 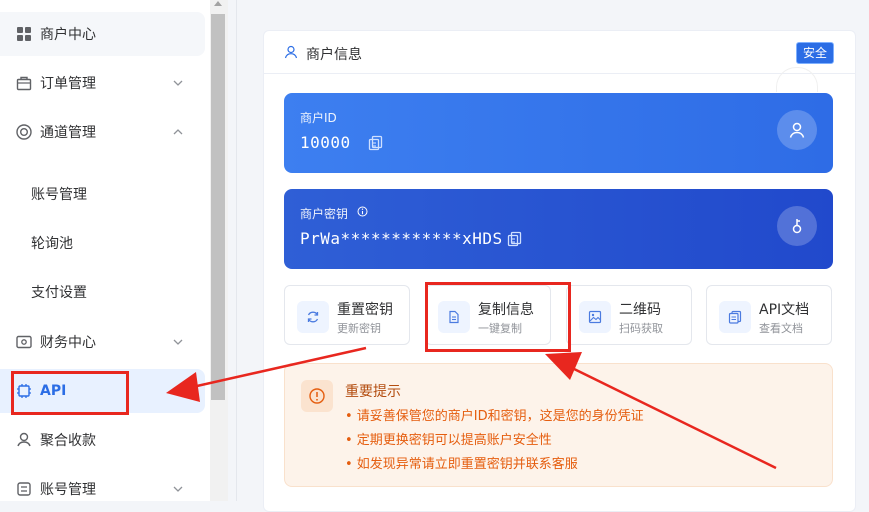 What do you see at coordinates (797, 130) in the screenshot?
I see `user-avatar-icon` at bounding box center [797, 130].